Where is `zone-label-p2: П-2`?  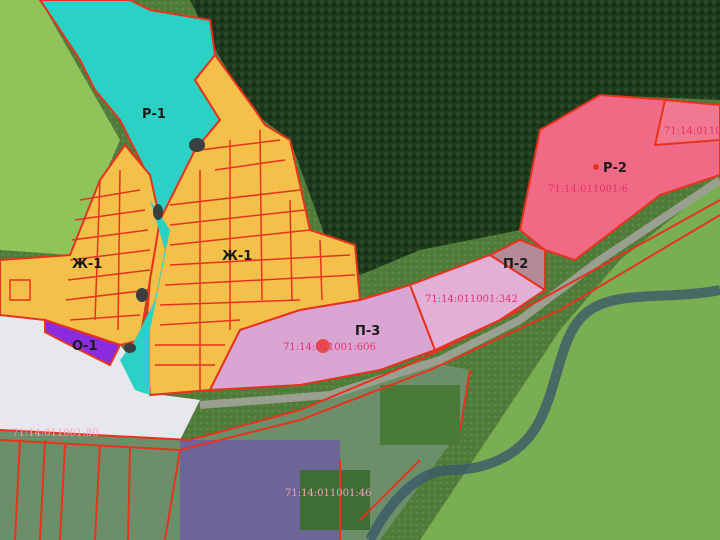 zone-label-p2: П-2 is located at coordinates (515, 264).